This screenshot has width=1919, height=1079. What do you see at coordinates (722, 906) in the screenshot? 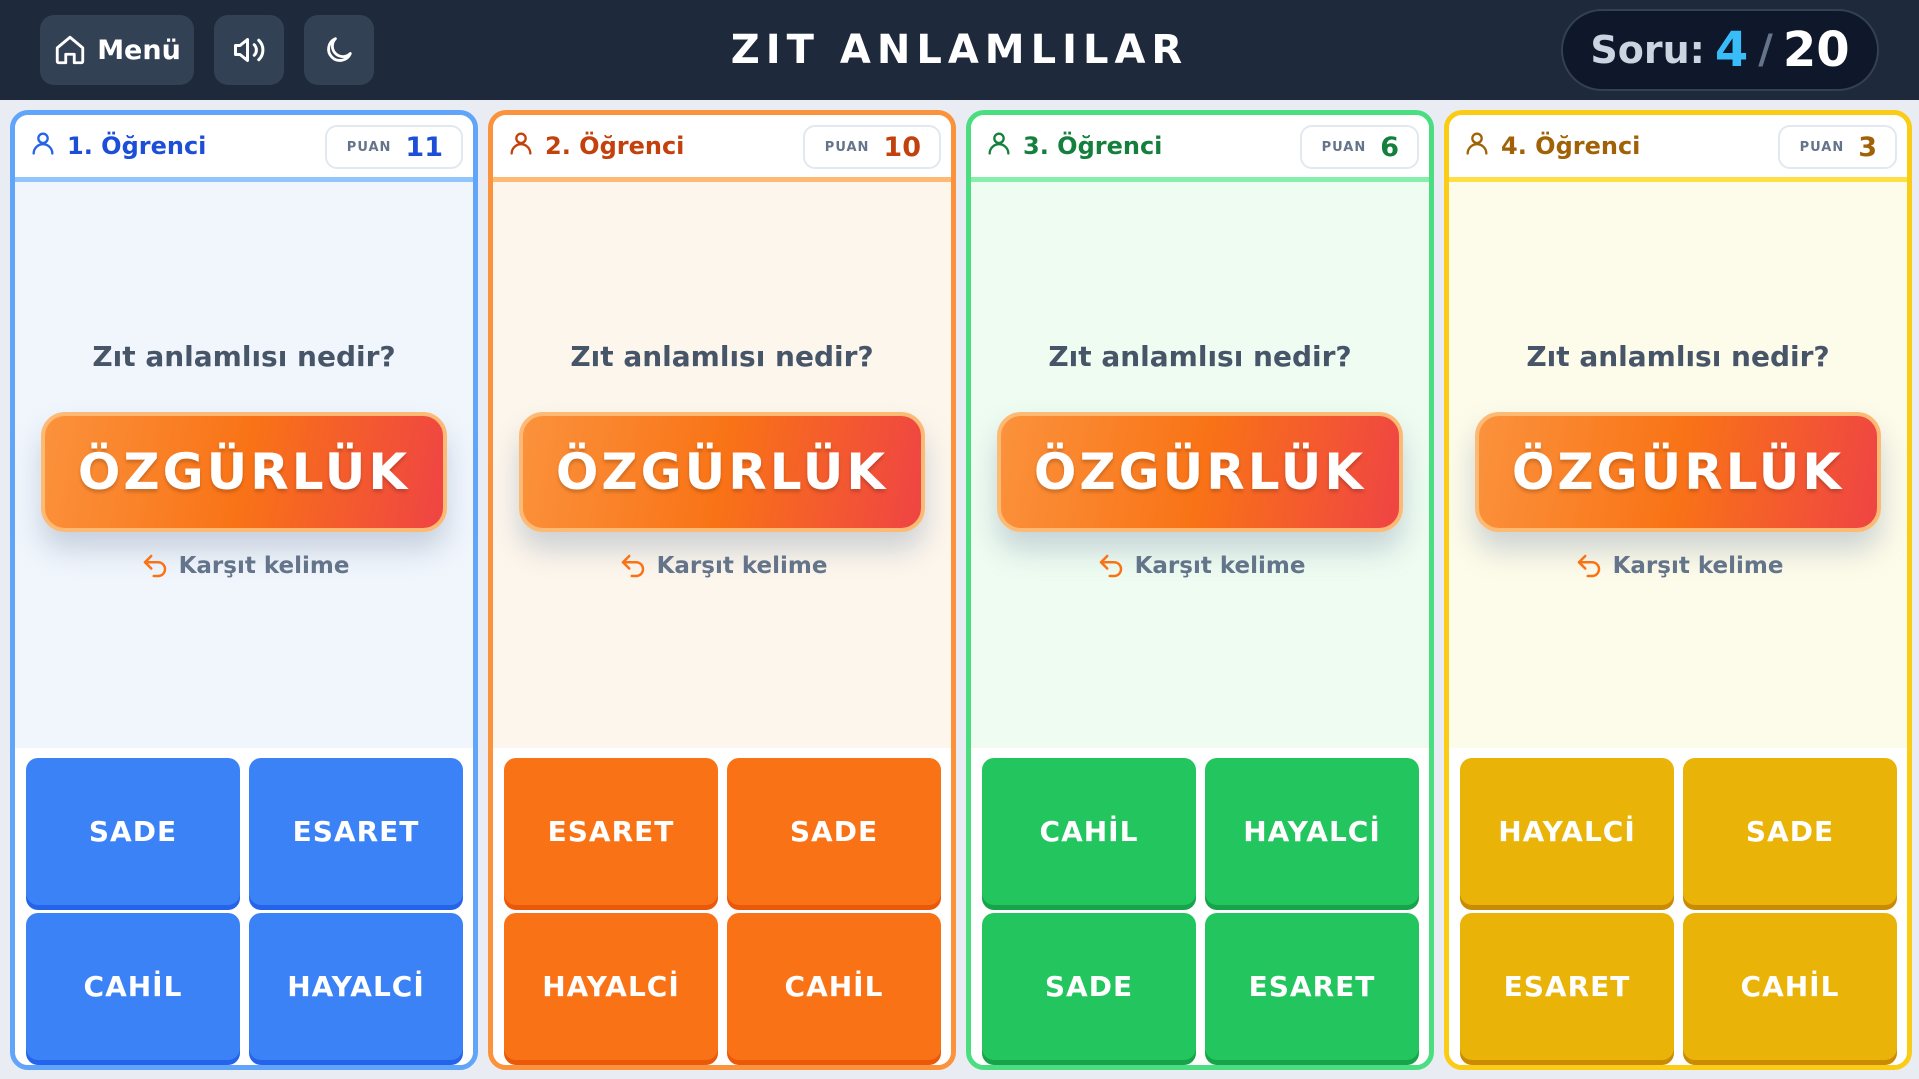
I see `answer-grid: ESARET SADE HAYALCİ CAHİL` at bounding box center [722, 906].